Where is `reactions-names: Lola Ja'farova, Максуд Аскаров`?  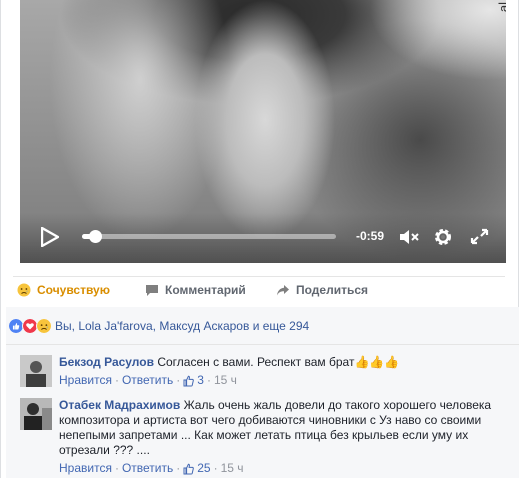 reactions-names: Lola Ja'farova, Максуд Аскаров is located at coordinates (163, 326).